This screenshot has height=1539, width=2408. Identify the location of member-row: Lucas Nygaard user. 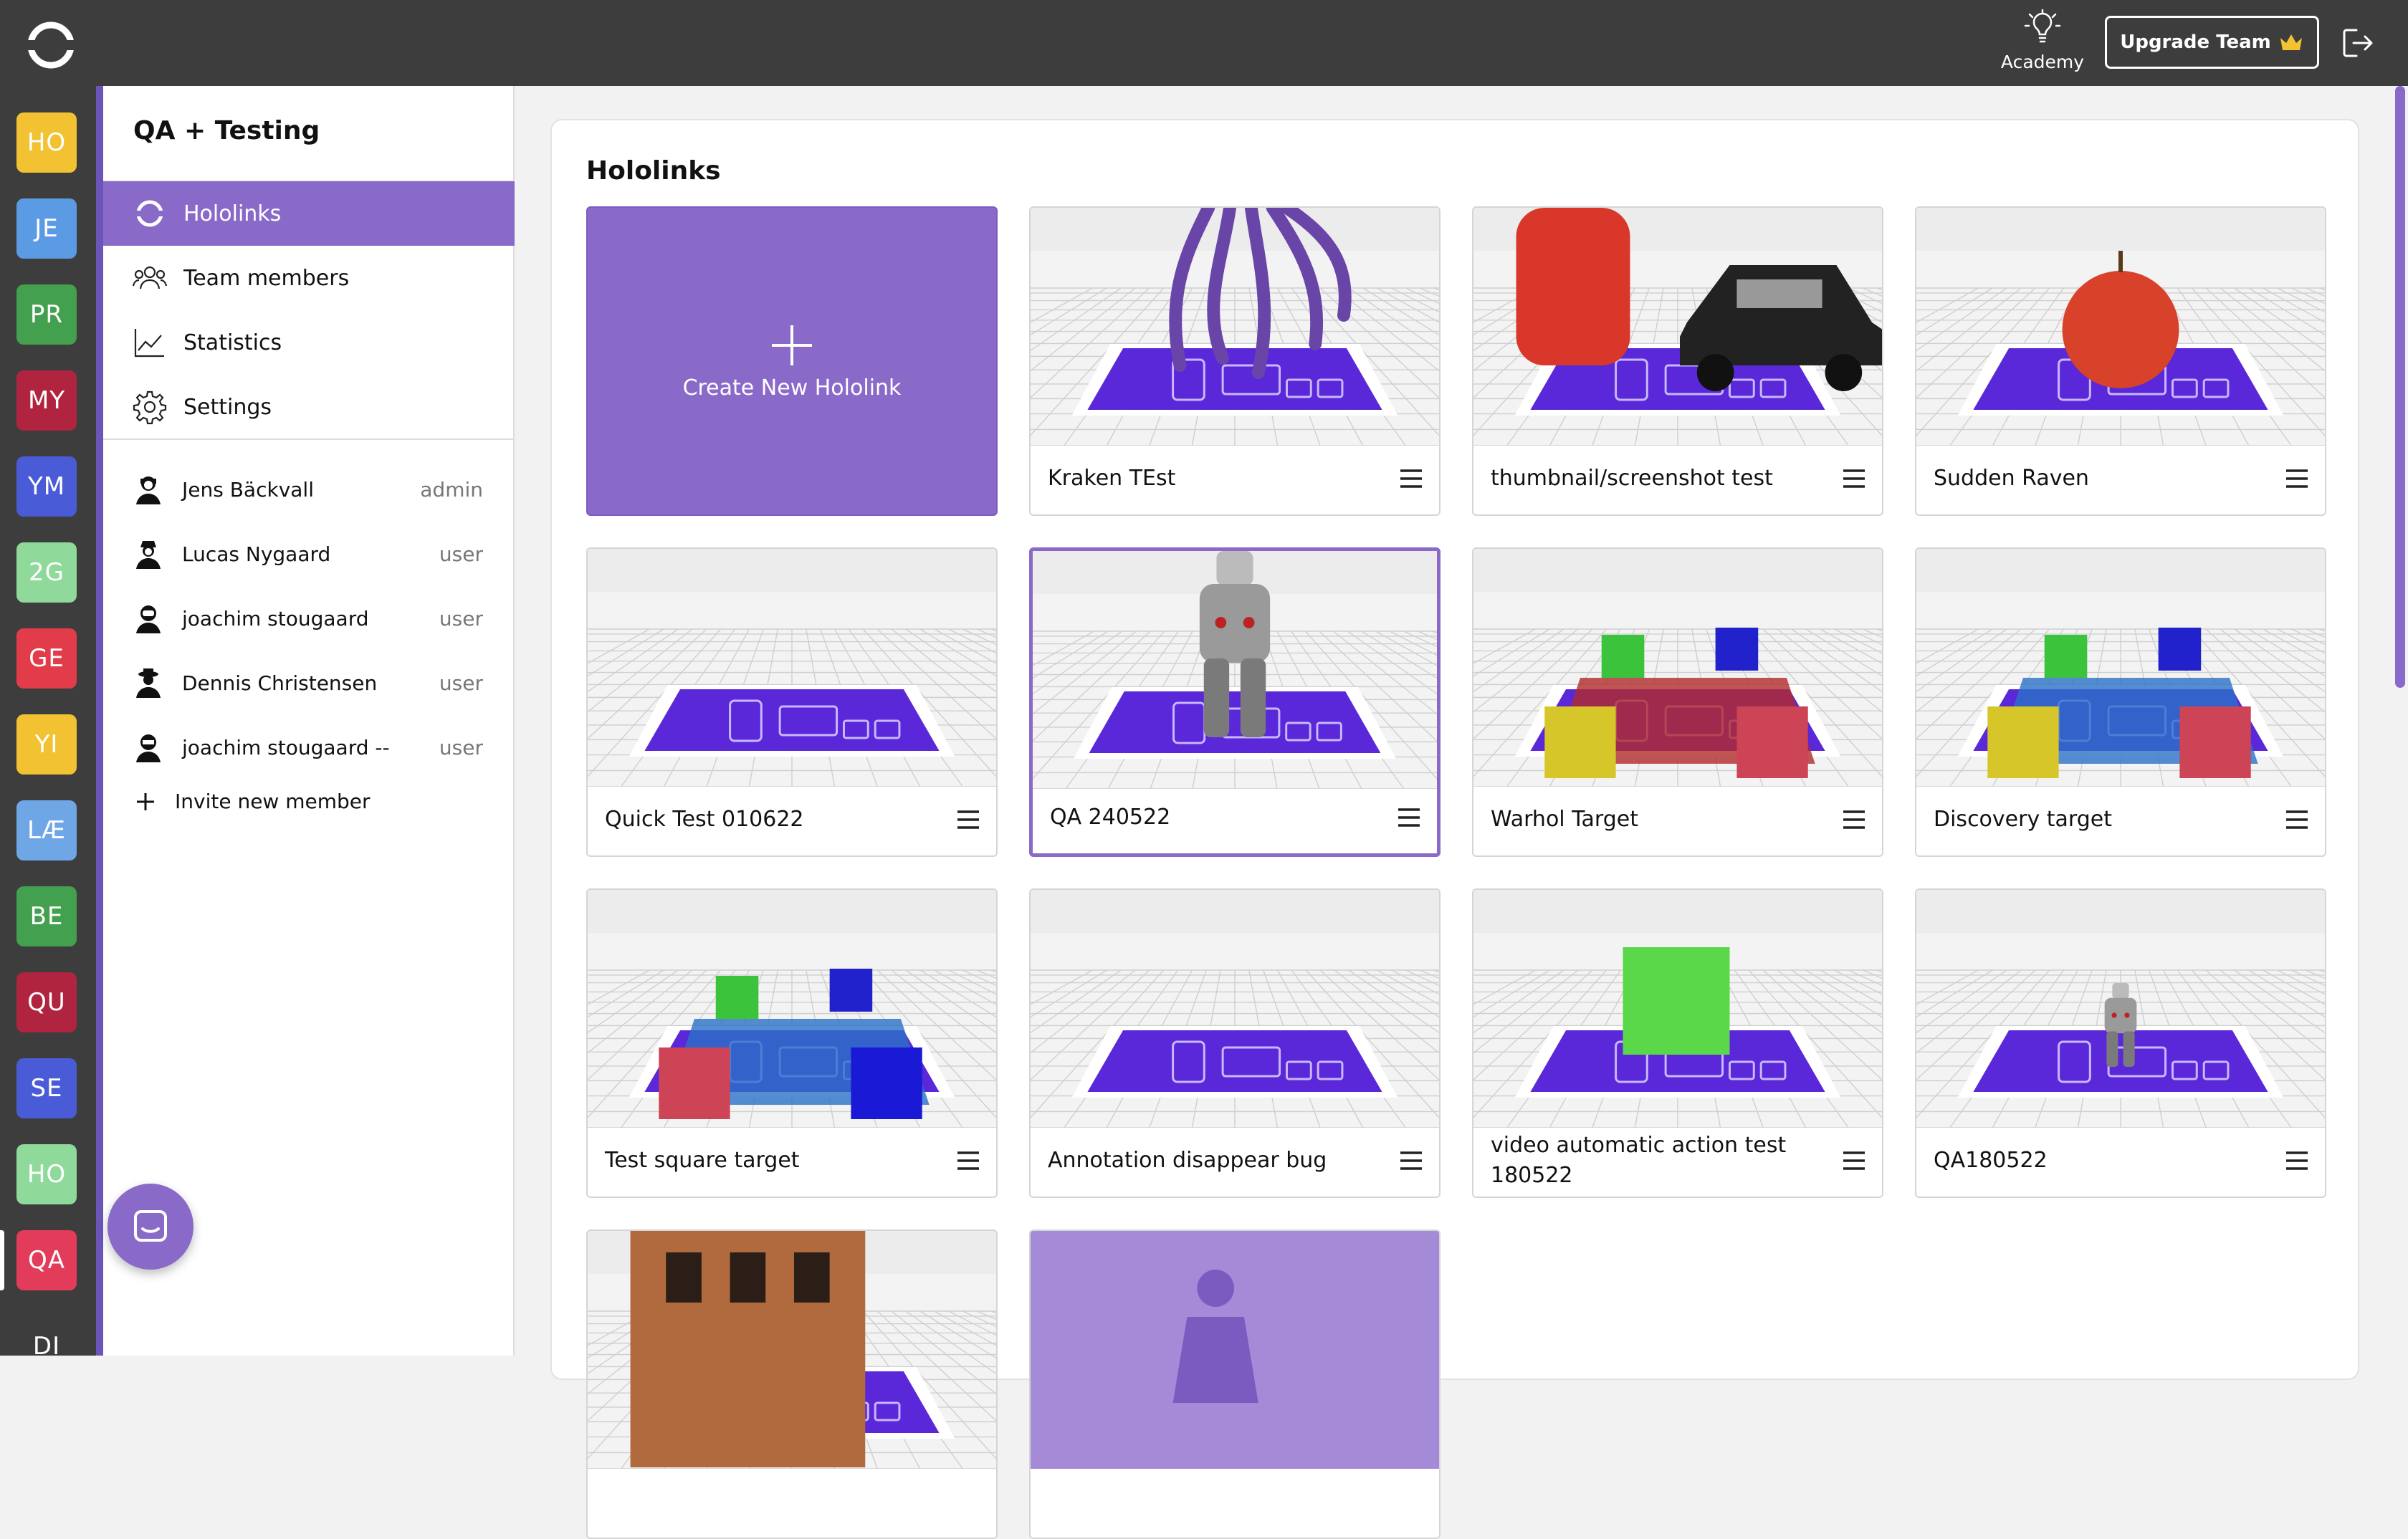
(307, 553).